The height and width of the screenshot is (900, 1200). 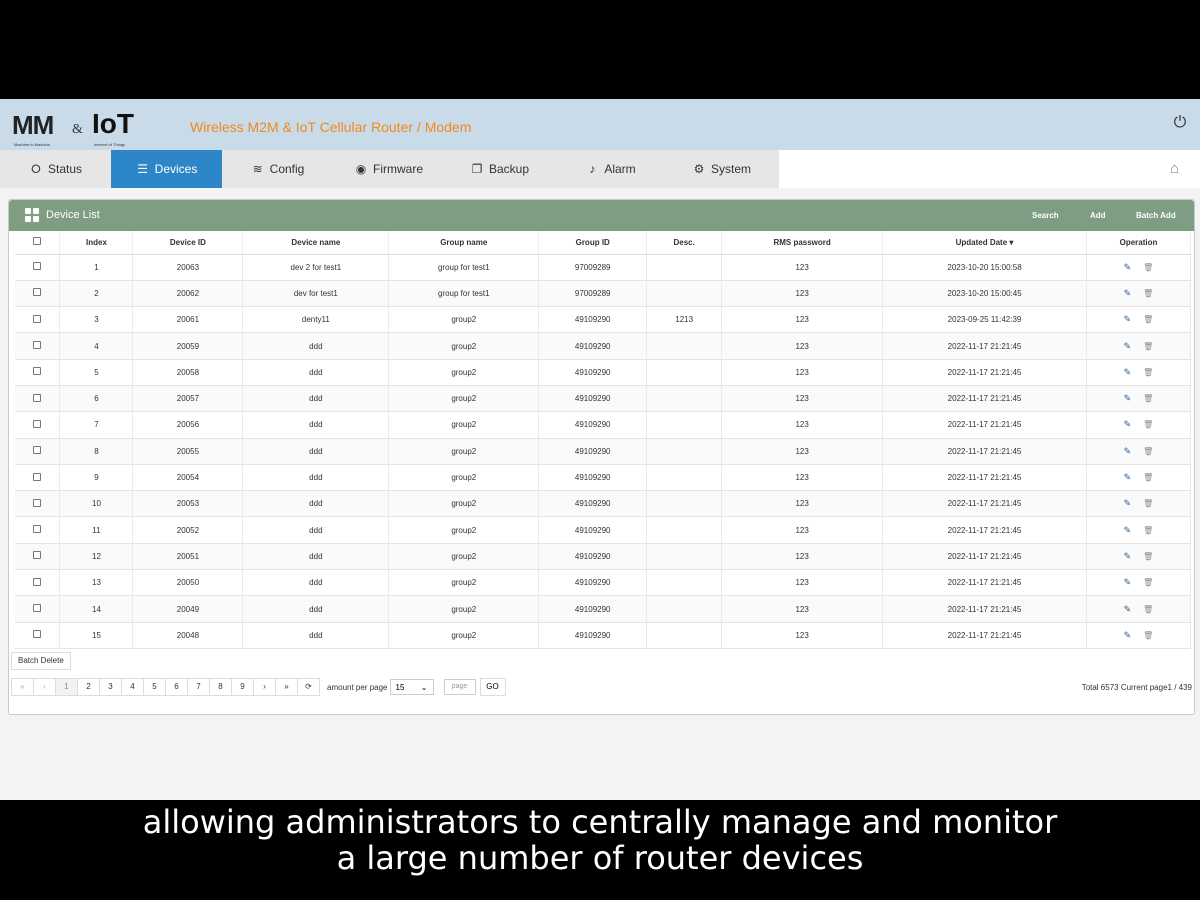 I want to click on tab-status: ⭘ Status, so click(x=55, y=169).